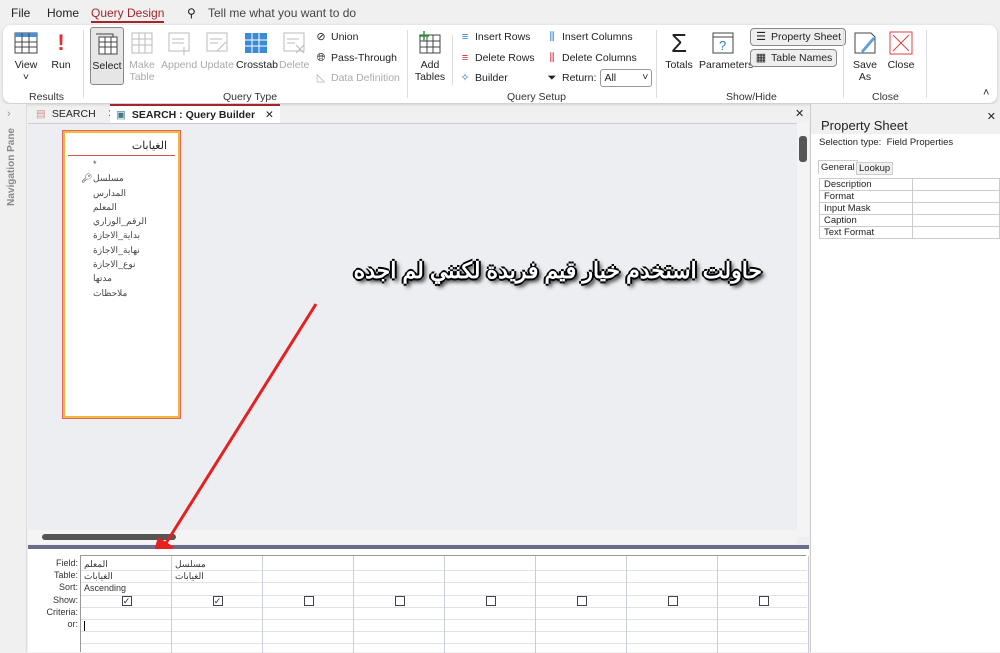  I want to click on property-row: Input Mask, so click(909, 208).